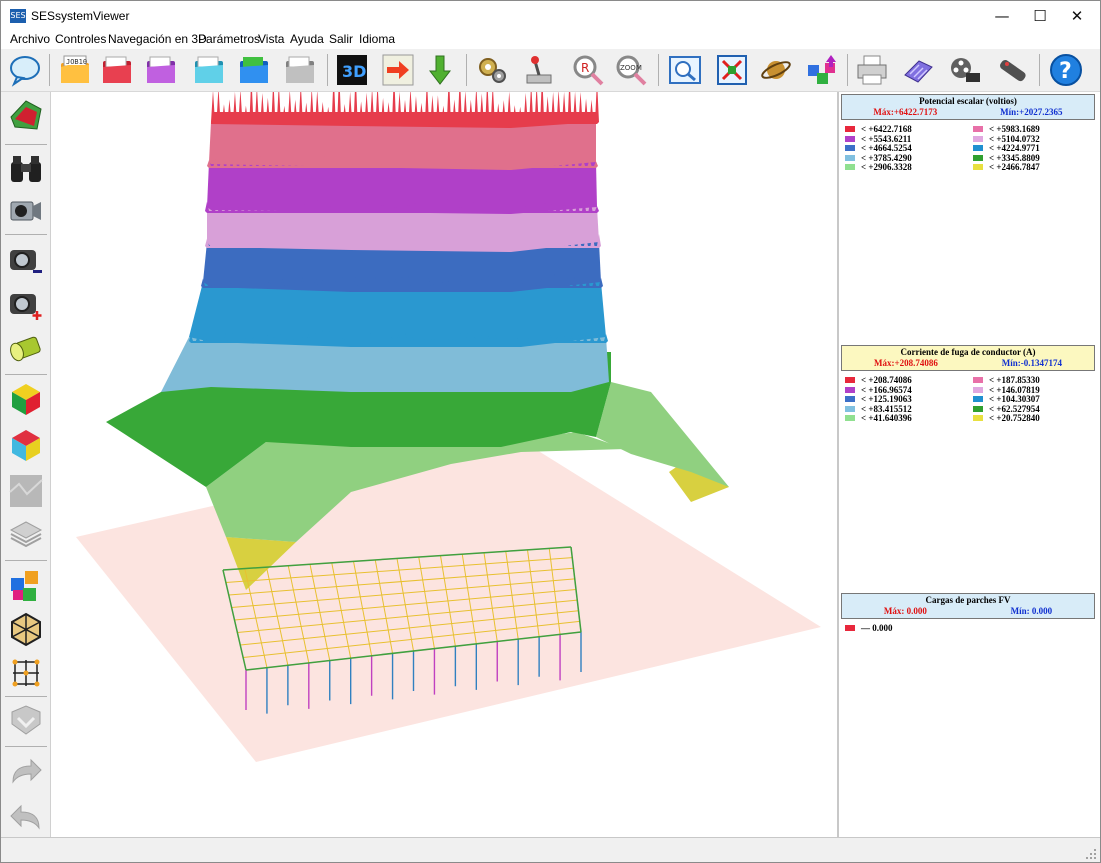 The height and width of the screenshot is (863, 1101). I want to click on app-logo-icon: SES, so click(18, 16).